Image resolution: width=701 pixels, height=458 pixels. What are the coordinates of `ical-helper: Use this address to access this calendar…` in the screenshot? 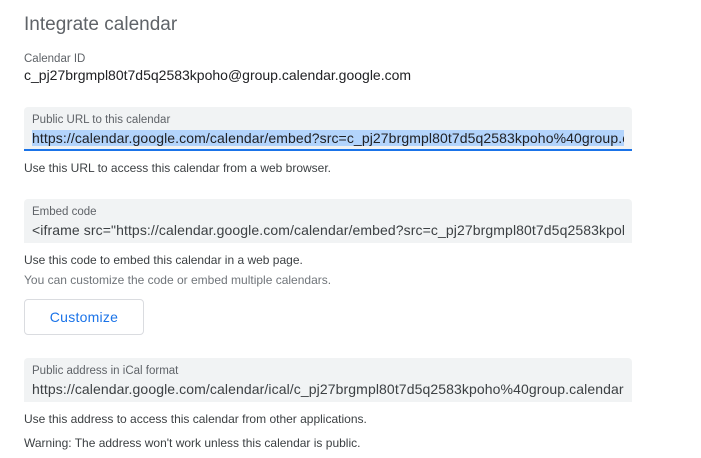 It's located at (195, 419).